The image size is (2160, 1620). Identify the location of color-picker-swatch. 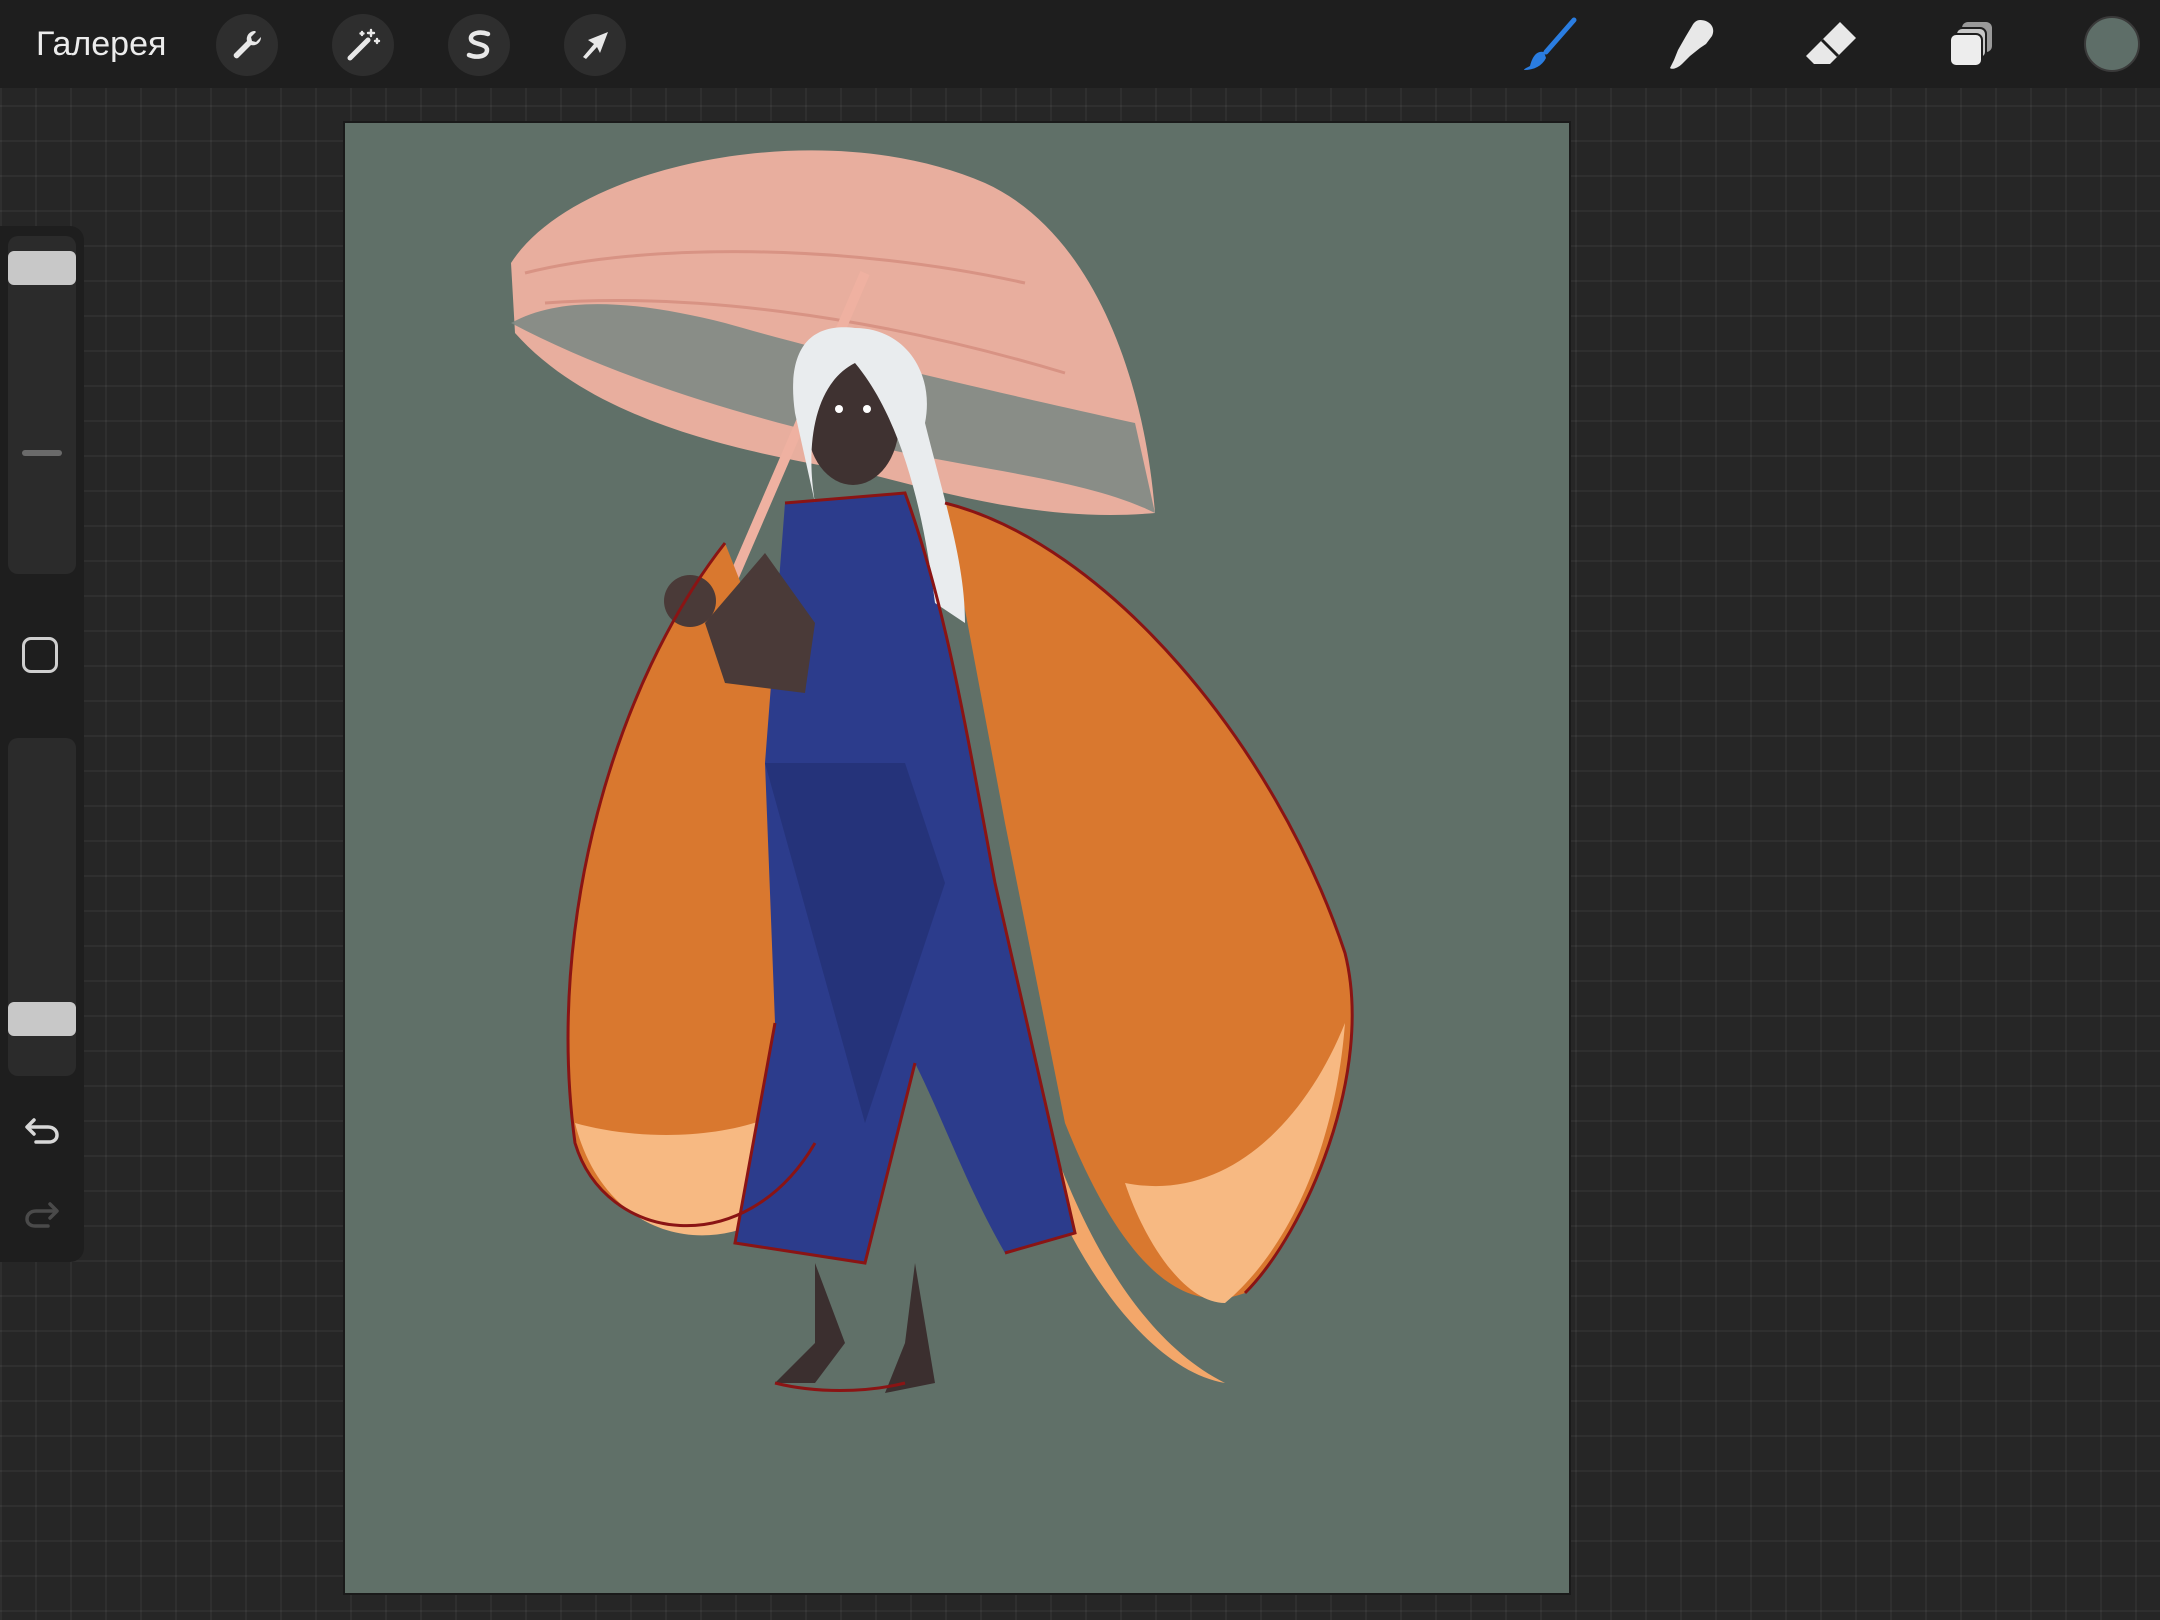
(2112, 44).